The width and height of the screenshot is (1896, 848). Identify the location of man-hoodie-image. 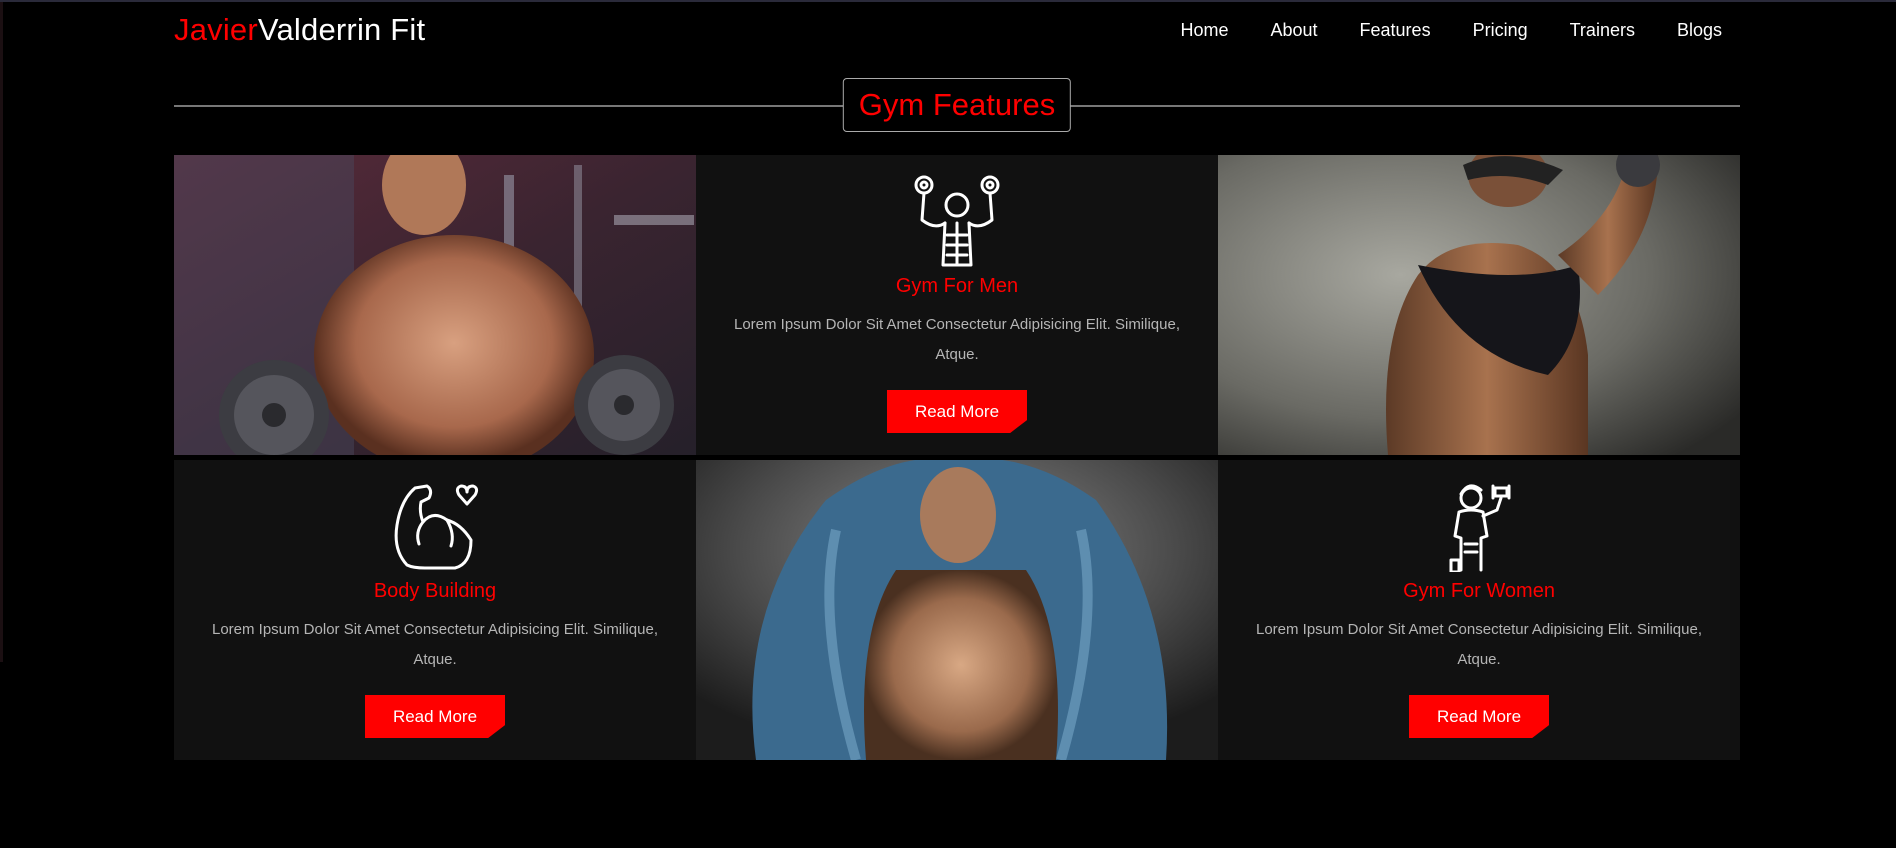
(957, 610).